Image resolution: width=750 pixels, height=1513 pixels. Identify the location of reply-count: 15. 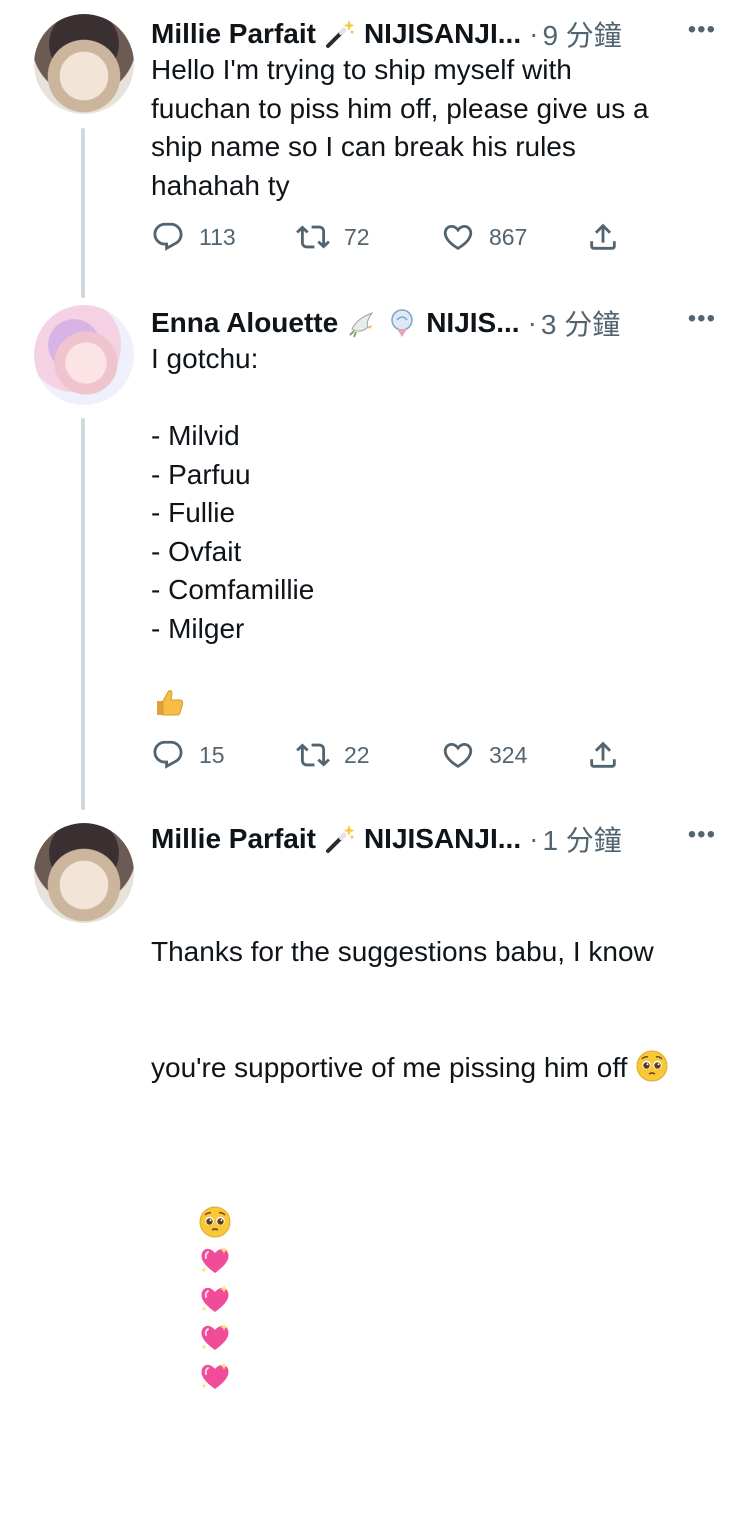
(212, 754).